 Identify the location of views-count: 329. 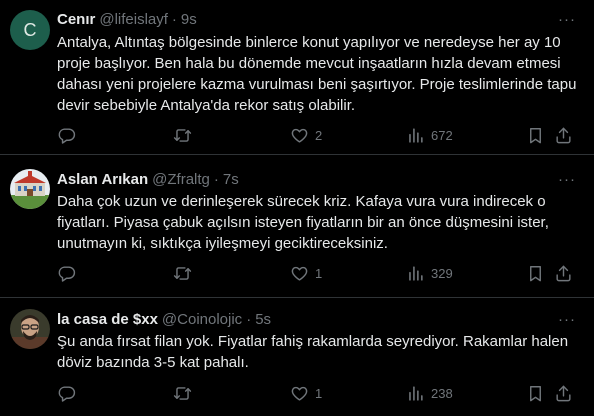
(442, 273).